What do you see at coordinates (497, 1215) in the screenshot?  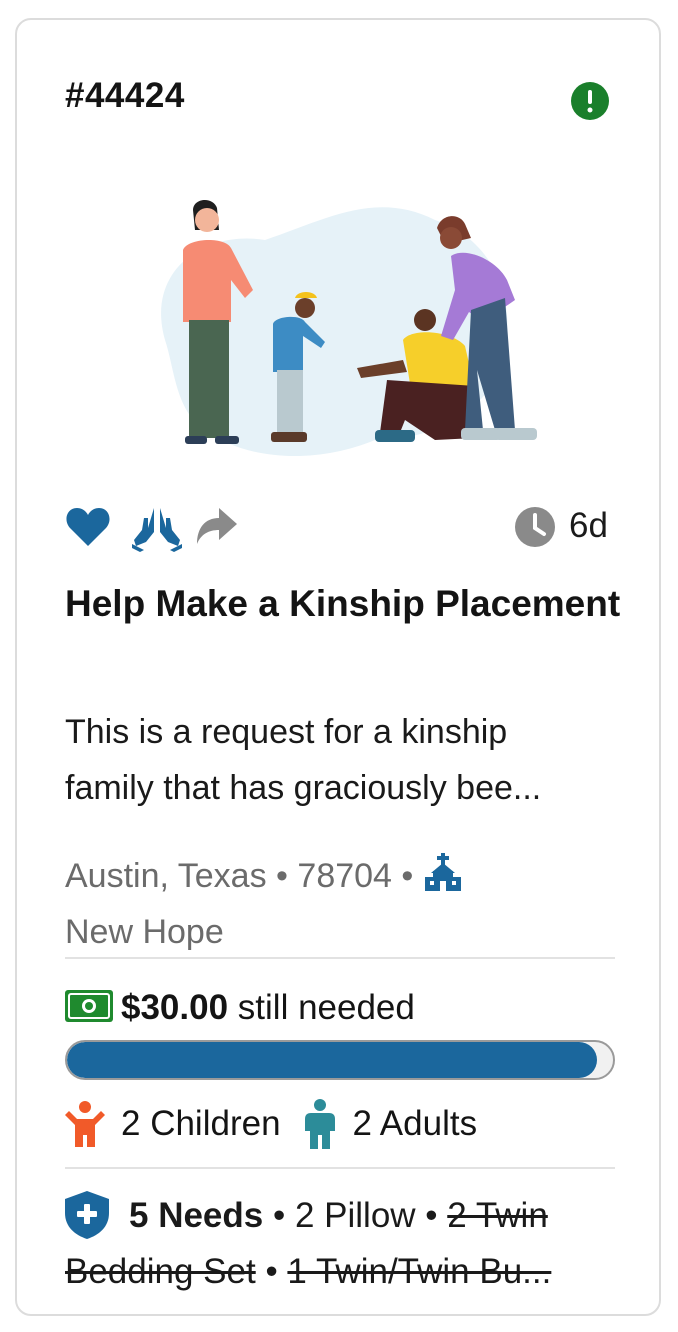 I see `need-item-fulfilled: 2 Twin` at bounding box center [497, 1215].